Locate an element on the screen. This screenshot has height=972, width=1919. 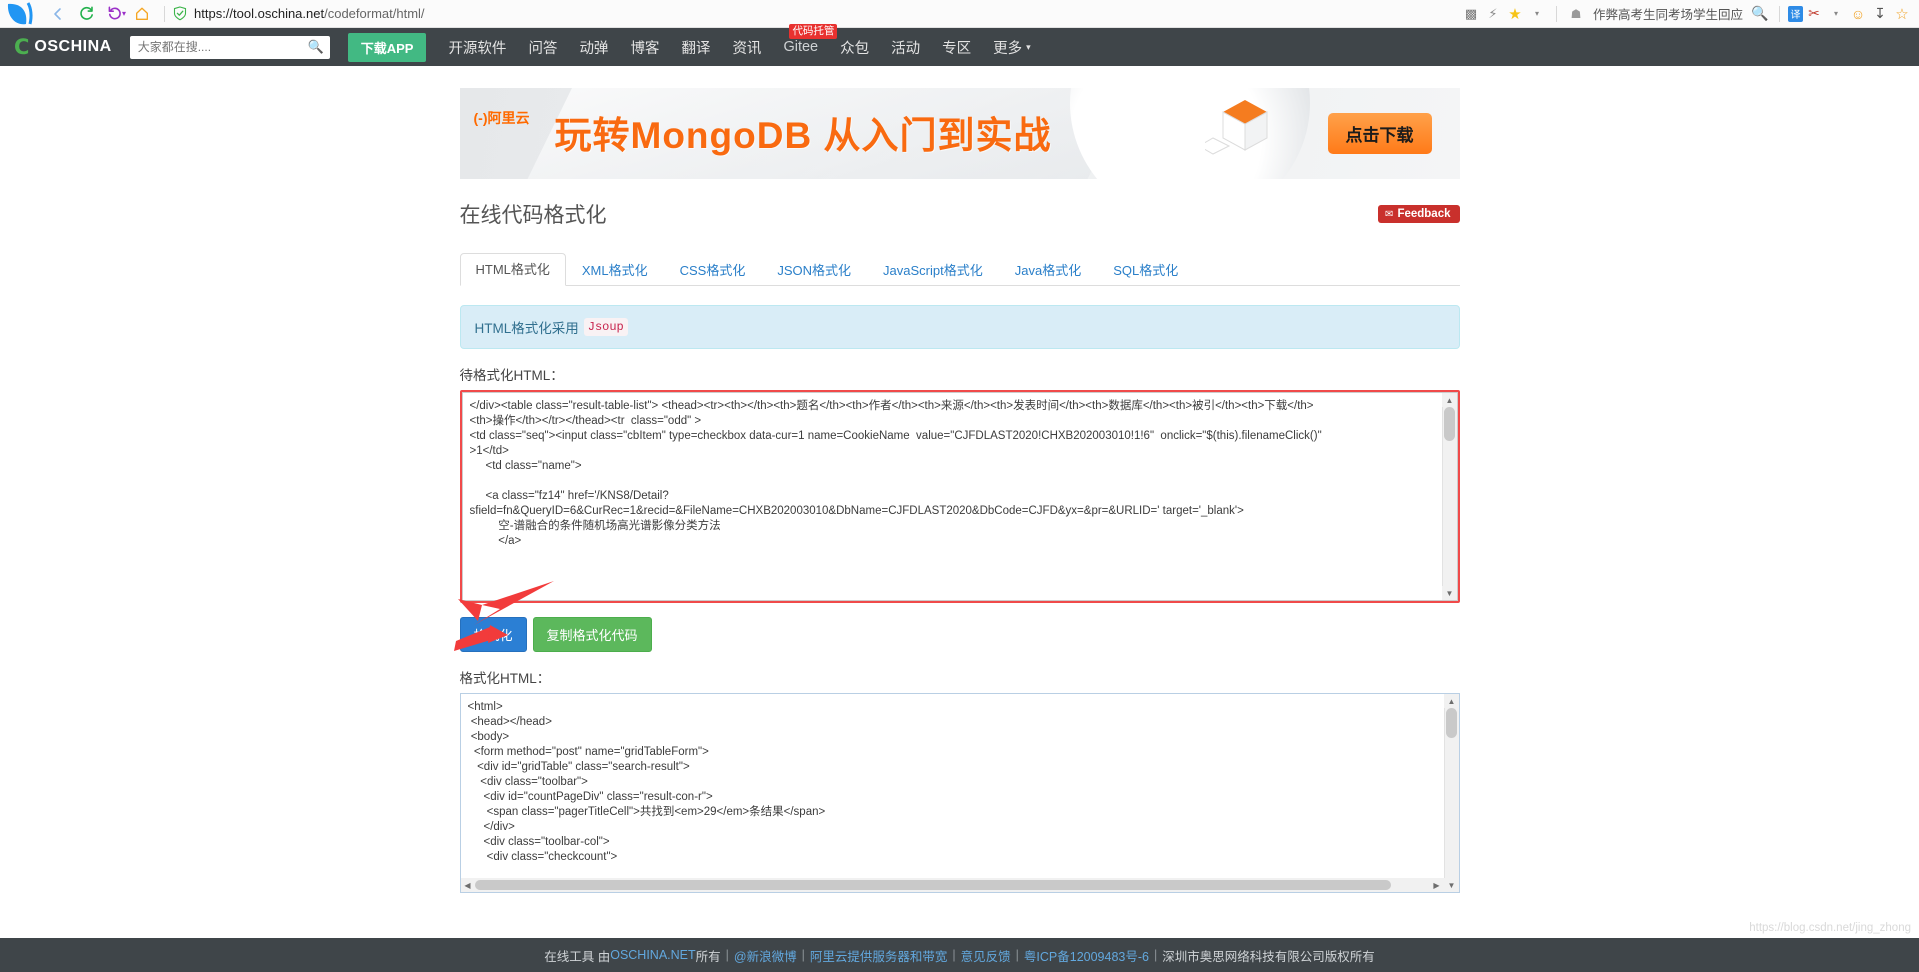
page-title: 在线代码格式化 is located at coordinates (533, 215).